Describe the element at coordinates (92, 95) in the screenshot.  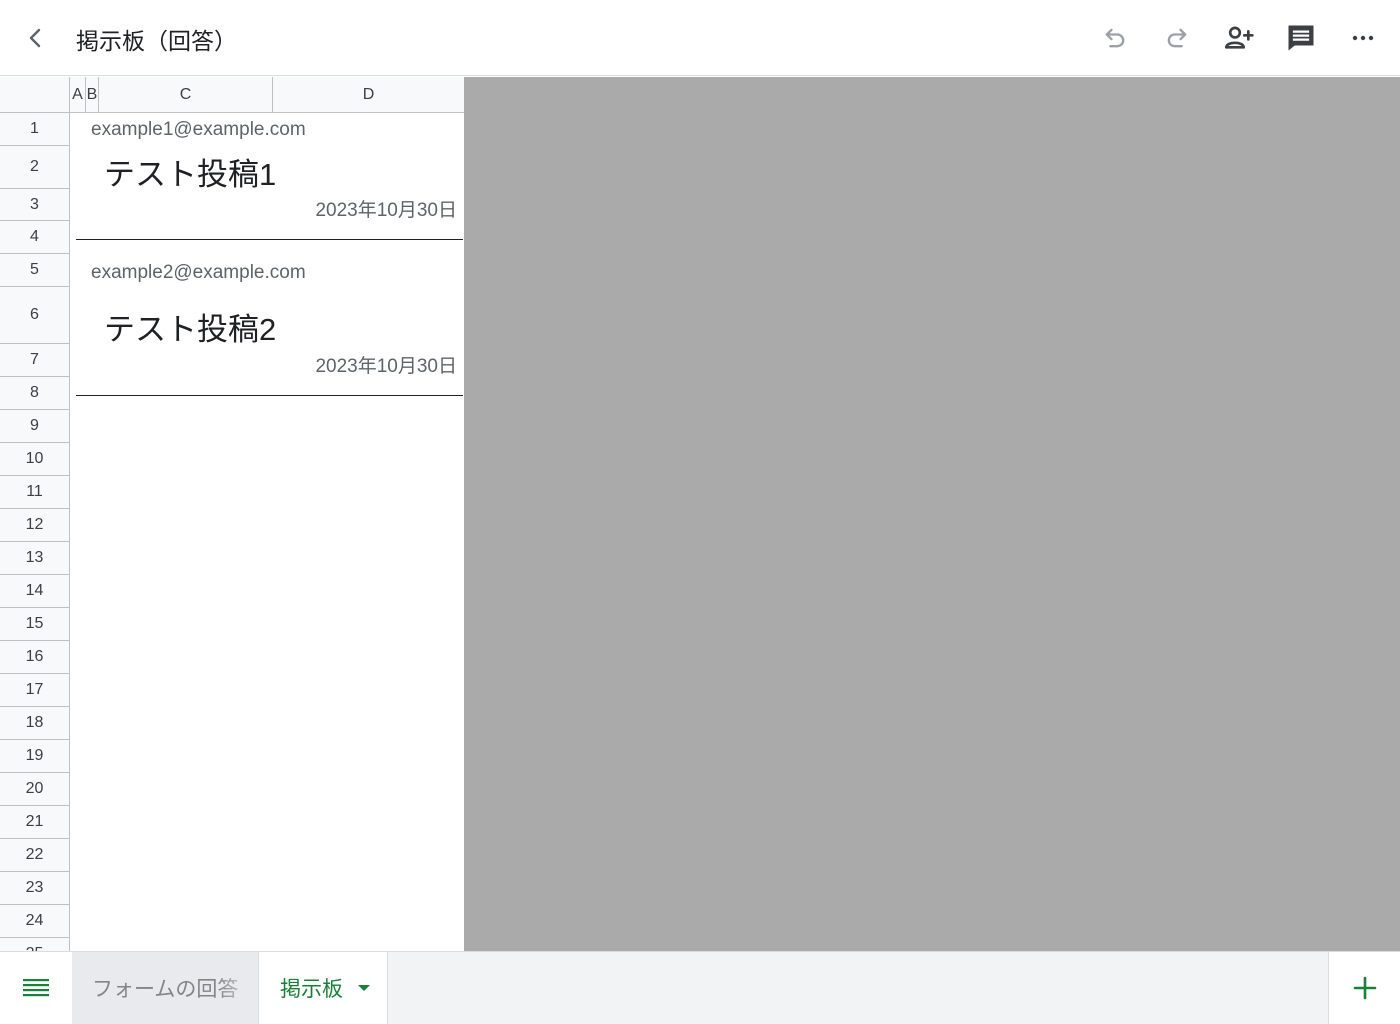
I see `column-header-b: B` at that location.